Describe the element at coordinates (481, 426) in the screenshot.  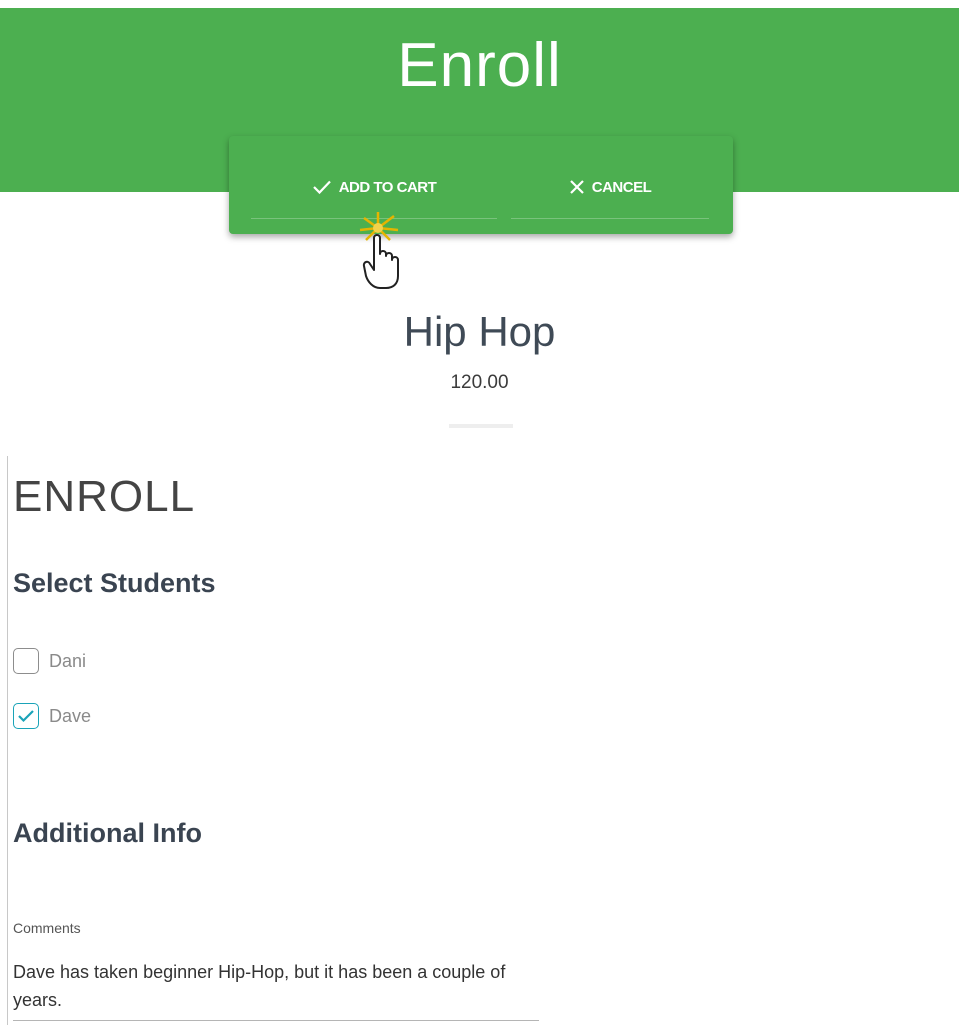
I see `divider` at that location.